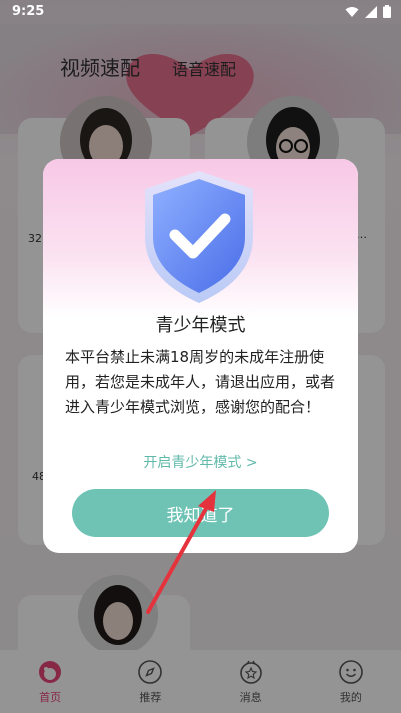  I want to click on status-bar: 9:25, so click(200, 12).